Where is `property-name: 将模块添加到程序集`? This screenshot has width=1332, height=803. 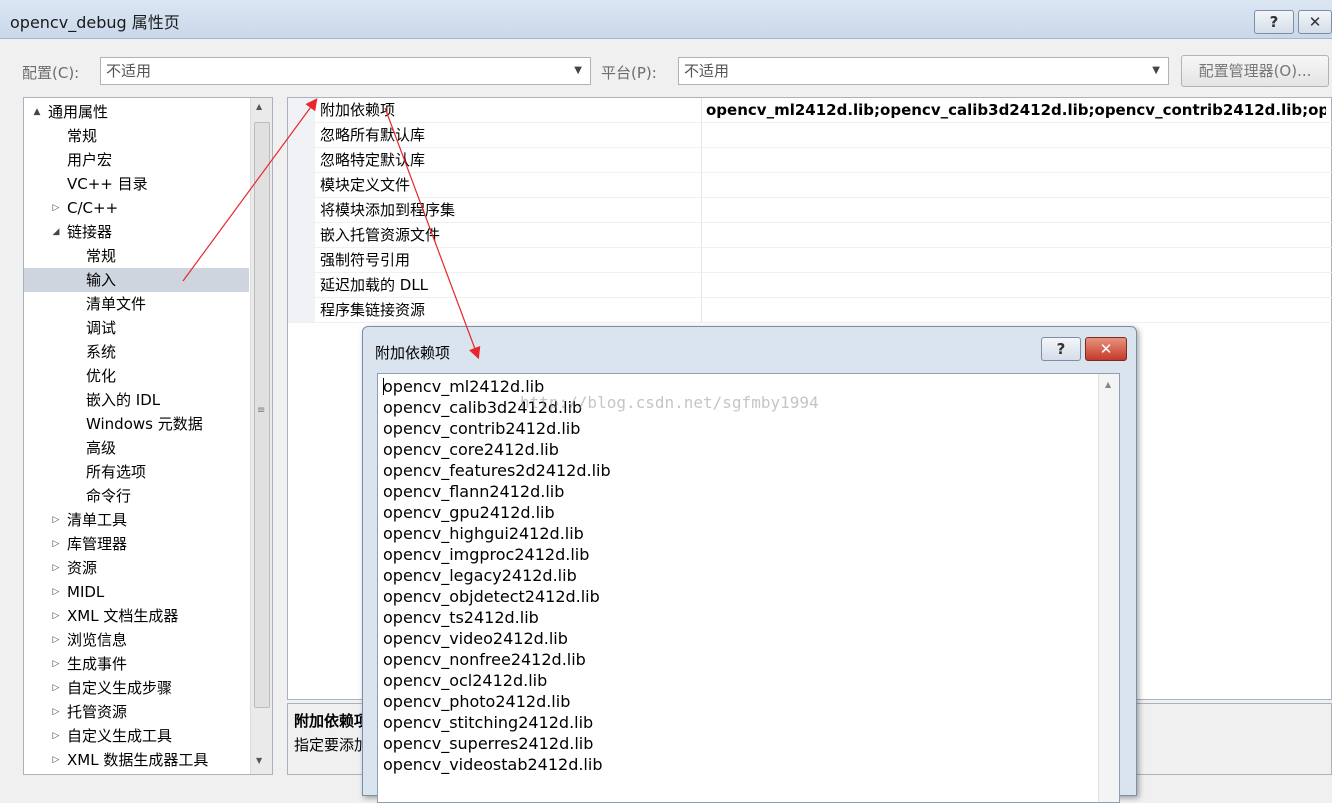 property-name: 将模块添加到程序集 is located at coordinates (388, 210).